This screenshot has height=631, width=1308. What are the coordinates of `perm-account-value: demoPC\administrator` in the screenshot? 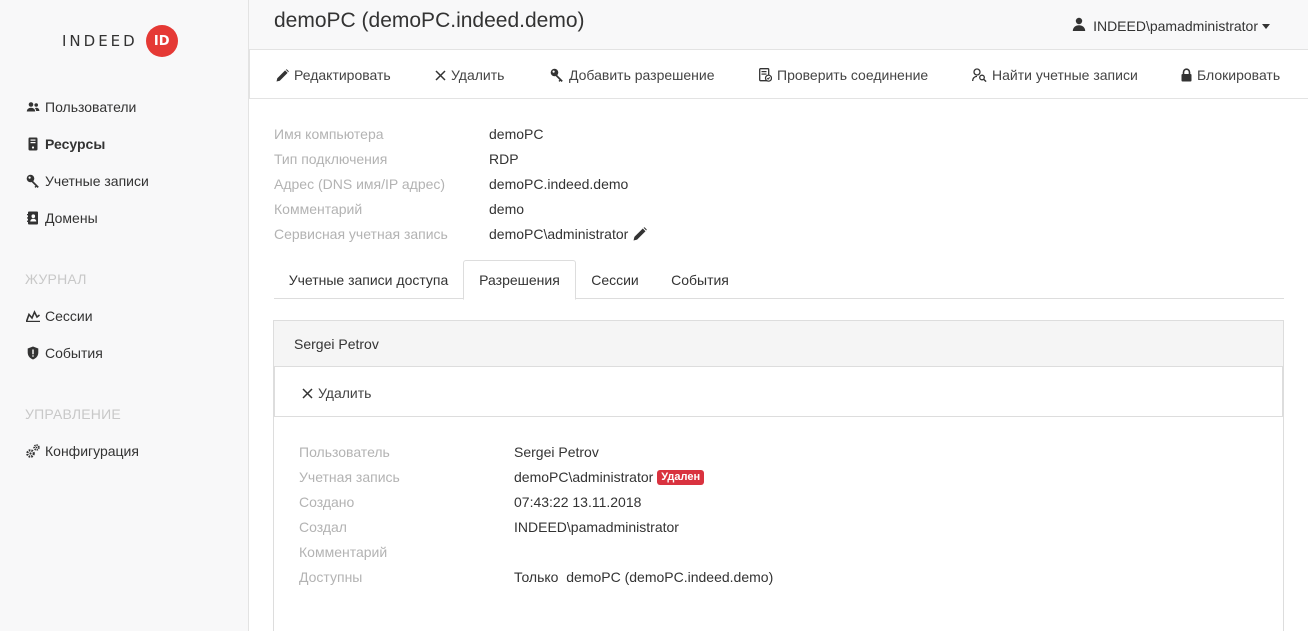 It's located at (584, 477).